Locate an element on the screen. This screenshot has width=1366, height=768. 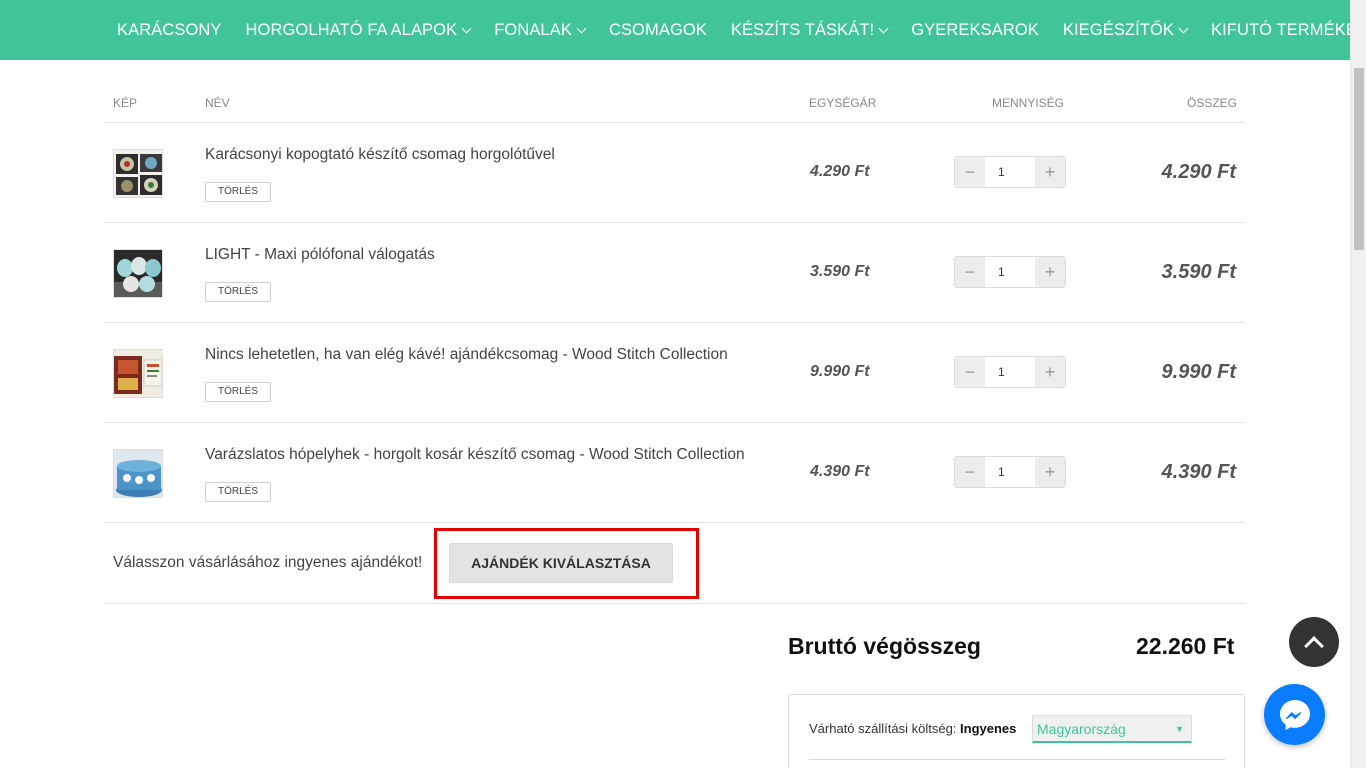
cart-table-header: KÉP NÉV EGYSÉGÁR MENNYISÉG ÖSSZEG is located at coordinates (674, 101).